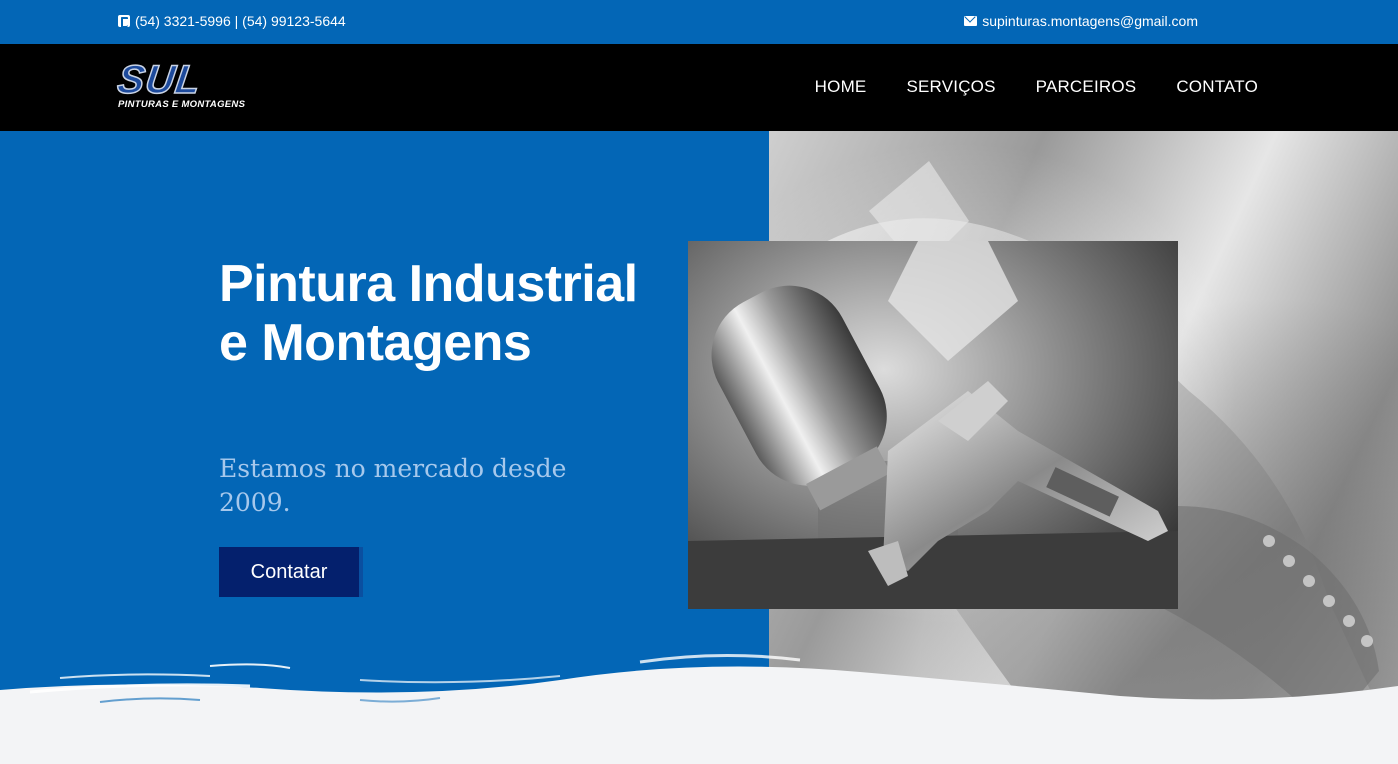 Image resolution: width=1398 pixels, height=764 pixels. What do you see at coordinates (393, 485) in the screenshot?
I see `hero-subtitle: Estamos no mercado desde 2009.` at bounding box center [393, 485].